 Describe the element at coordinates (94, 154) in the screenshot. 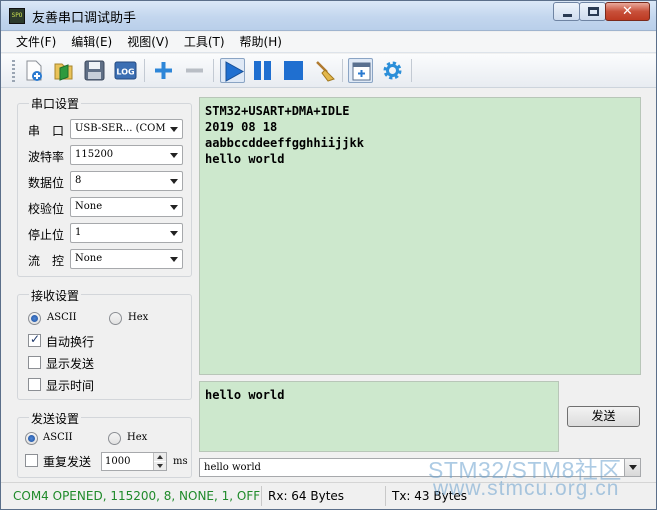

I see `baud-value: 115200` at that location.